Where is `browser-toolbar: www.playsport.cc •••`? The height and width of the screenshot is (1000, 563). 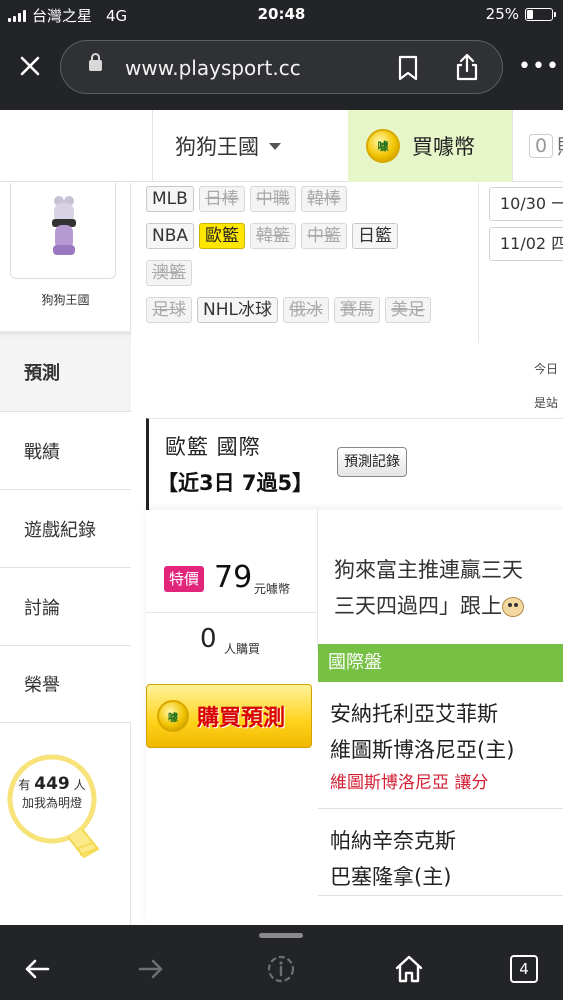 browser-toolbar: www.playsport.cc ••• is located at coordinates (281, 68).